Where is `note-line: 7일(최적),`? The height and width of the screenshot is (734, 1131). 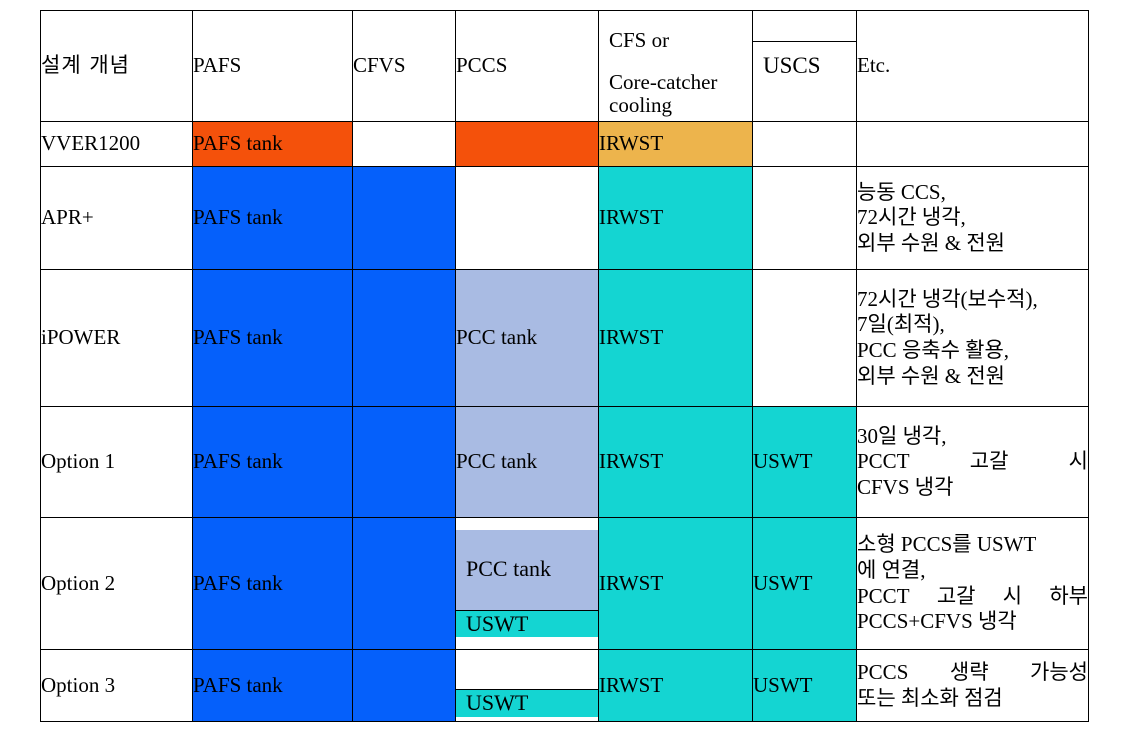
note-line: 7일(최적), is located at coordinates (901, 324).